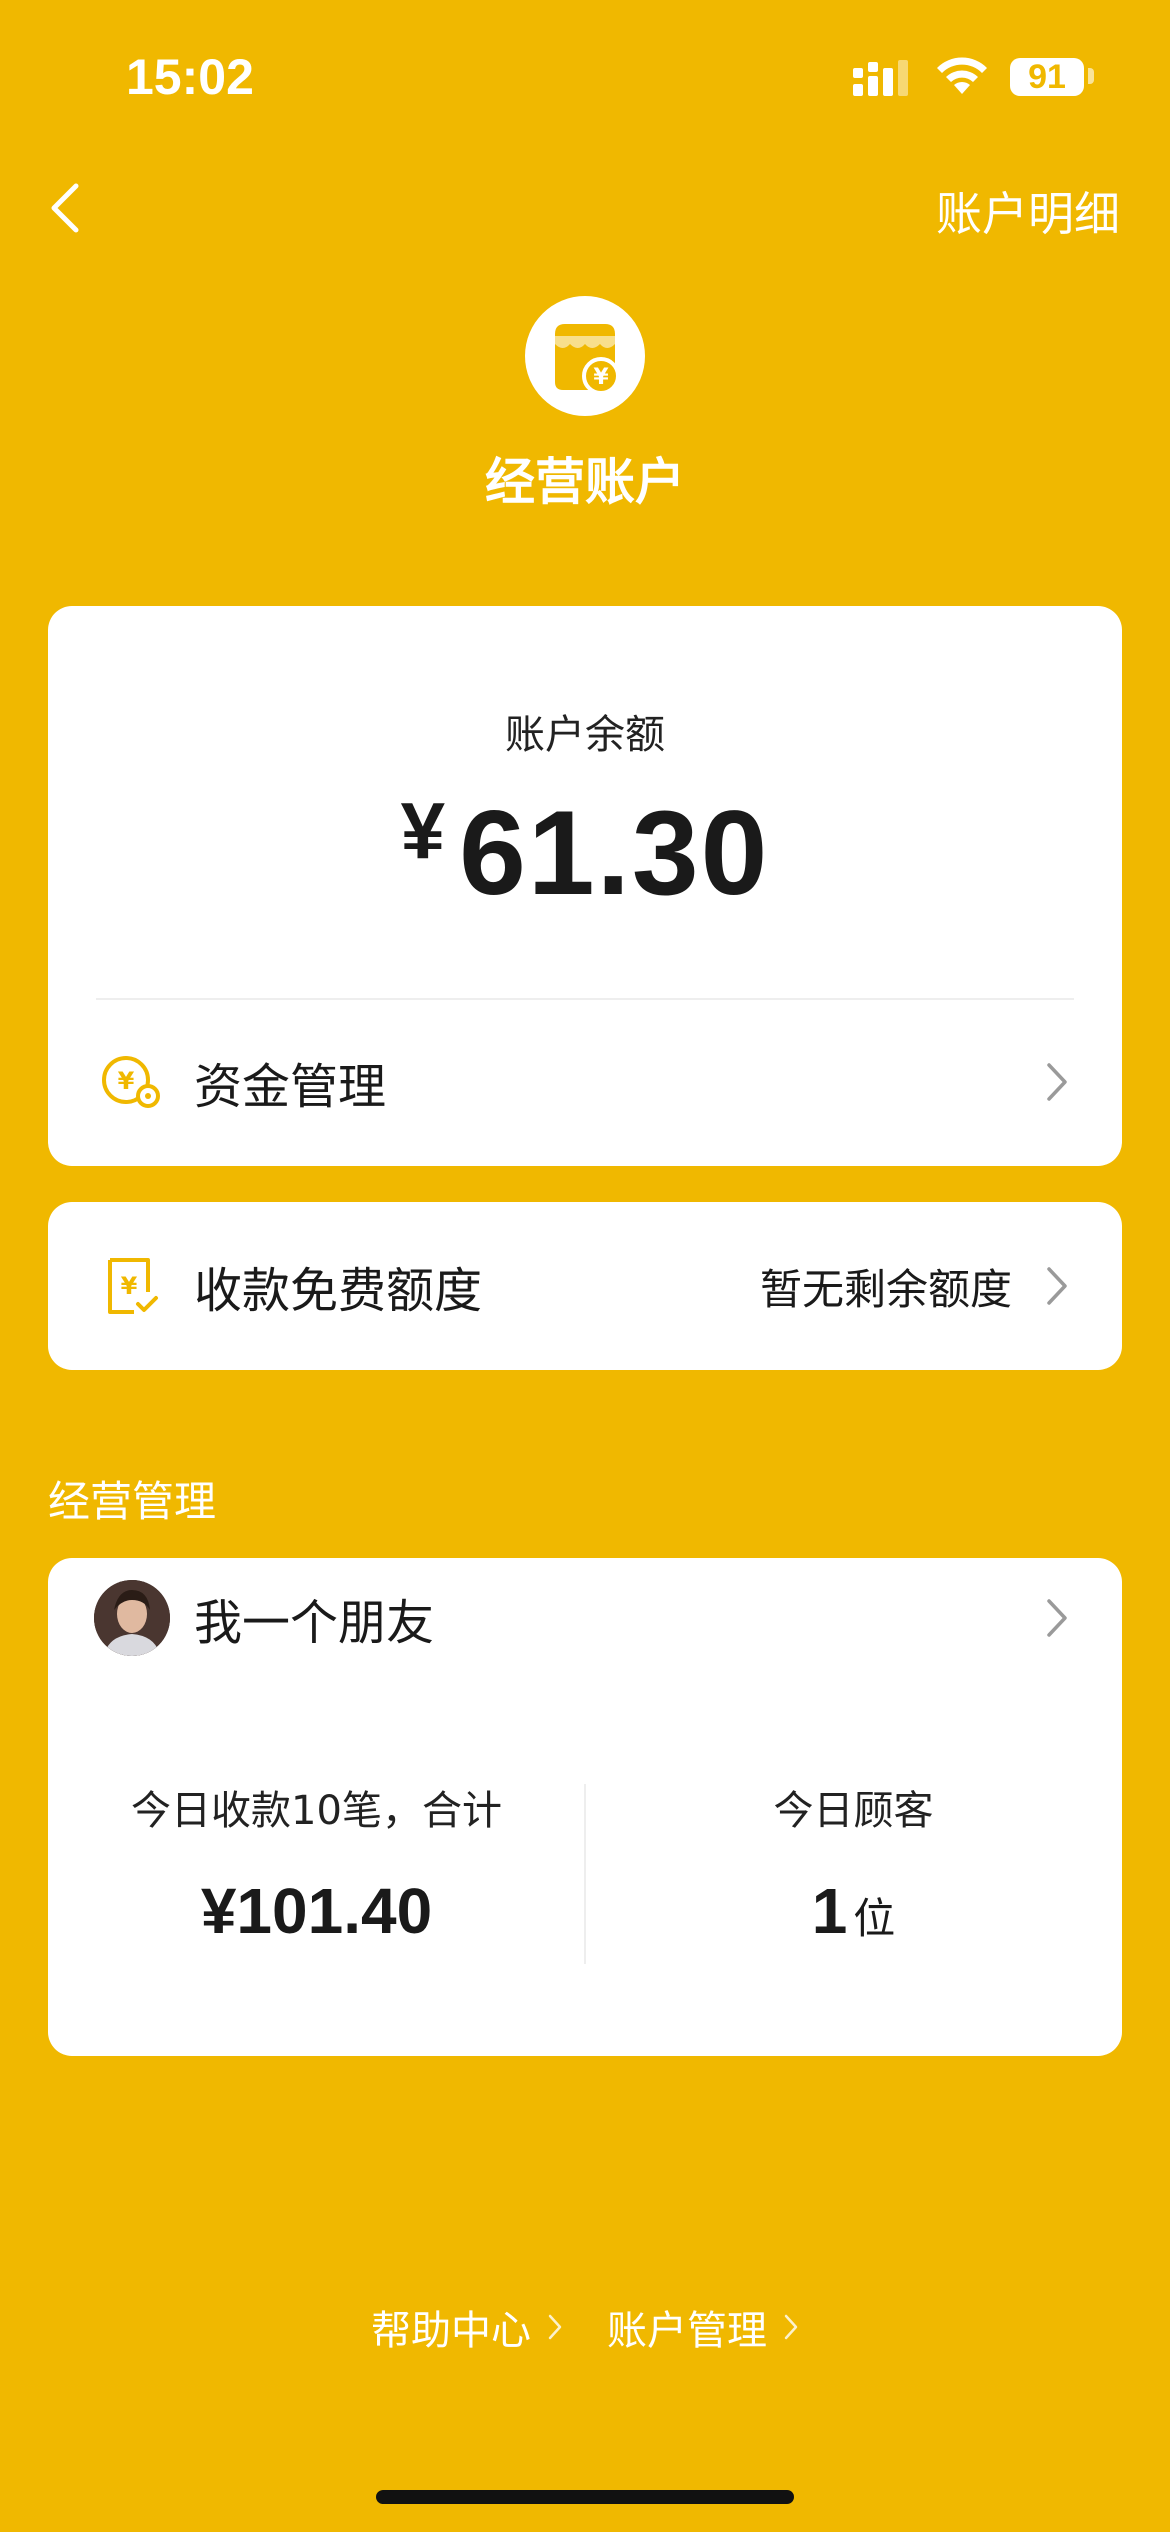 This screenshot has height=2532, width=1170. I want to click on today-customers-unit: 位, so click(874, 1918).